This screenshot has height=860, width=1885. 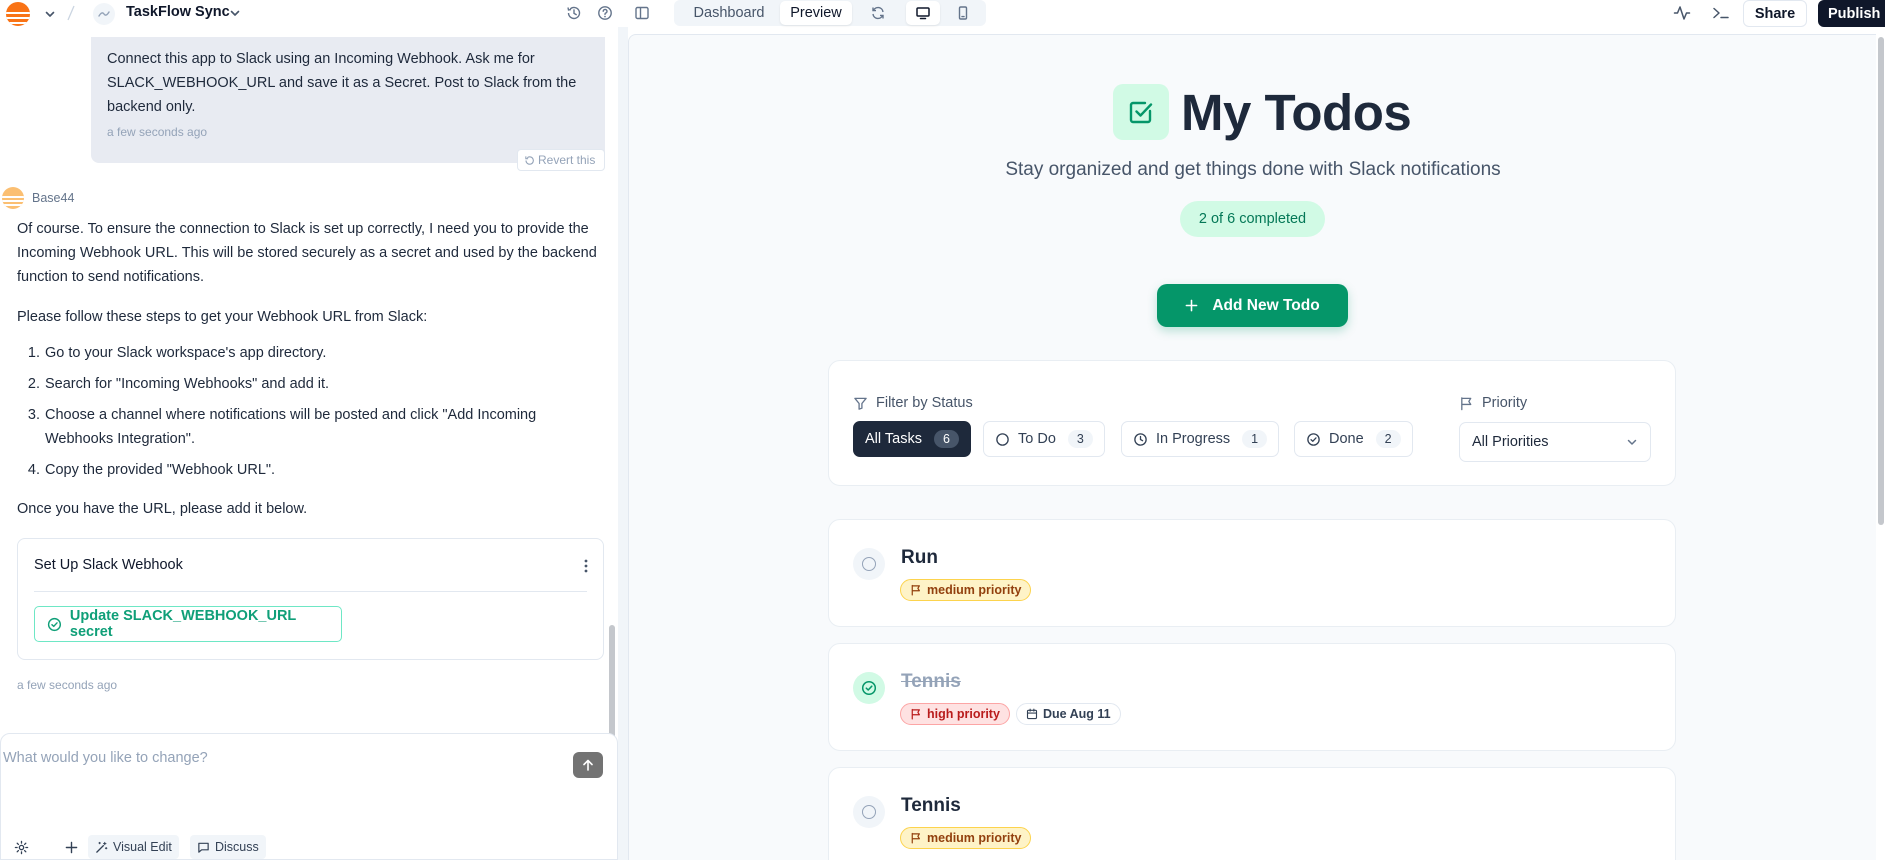 What do you see at coordinates (273, 758) in the screenshot?
I see `chat-input` at bounding box center [273, 758].